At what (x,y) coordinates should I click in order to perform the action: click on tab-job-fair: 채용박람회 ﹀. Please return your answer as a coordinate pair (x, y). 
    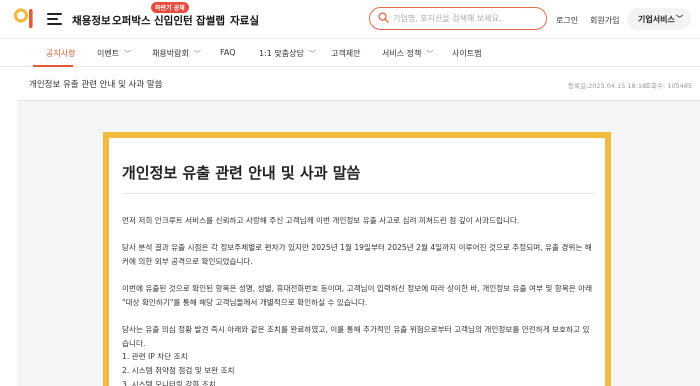
    Looking at the image, I should click on (176, 53).